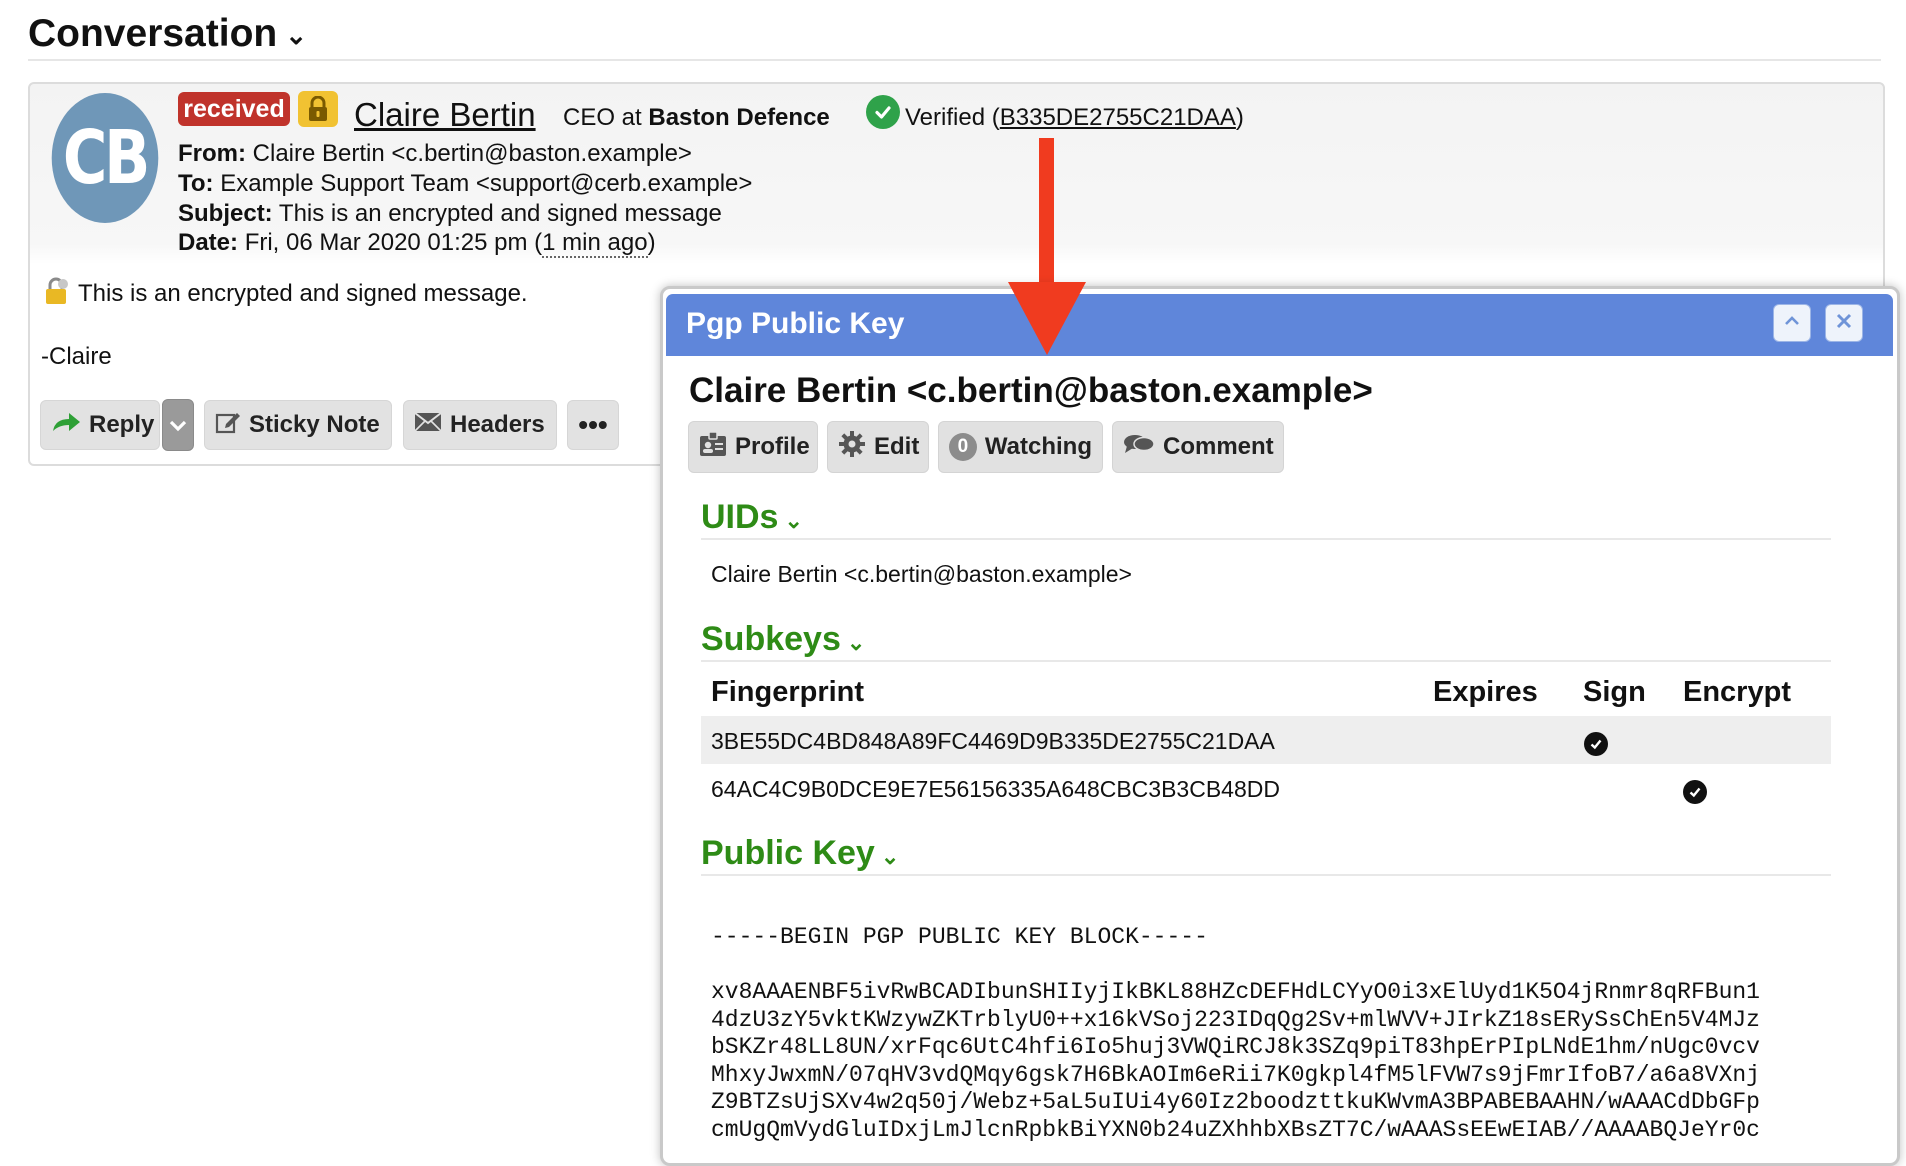  Describe the element at coordinates (852, 447) in the screenshot. I see `gear-icon` at that location.